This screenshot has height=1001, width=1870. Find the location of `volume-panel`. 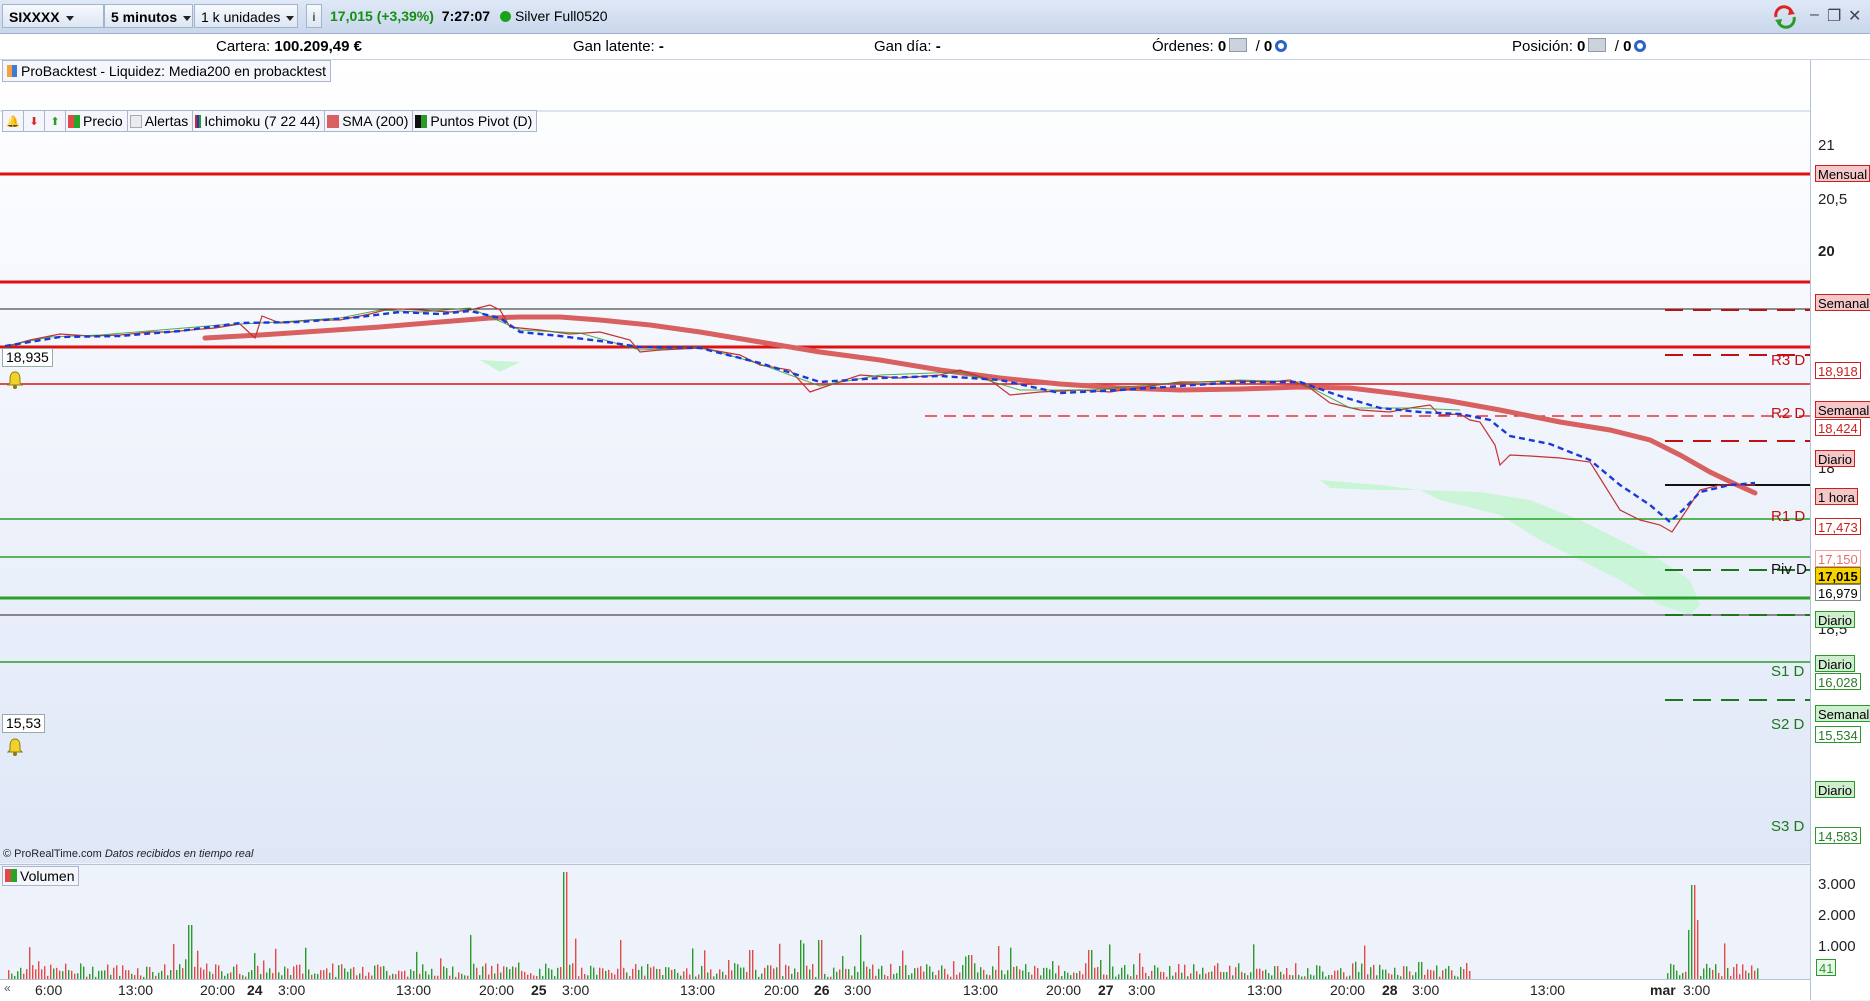

volume-panel is located at coordinates (905, 922).